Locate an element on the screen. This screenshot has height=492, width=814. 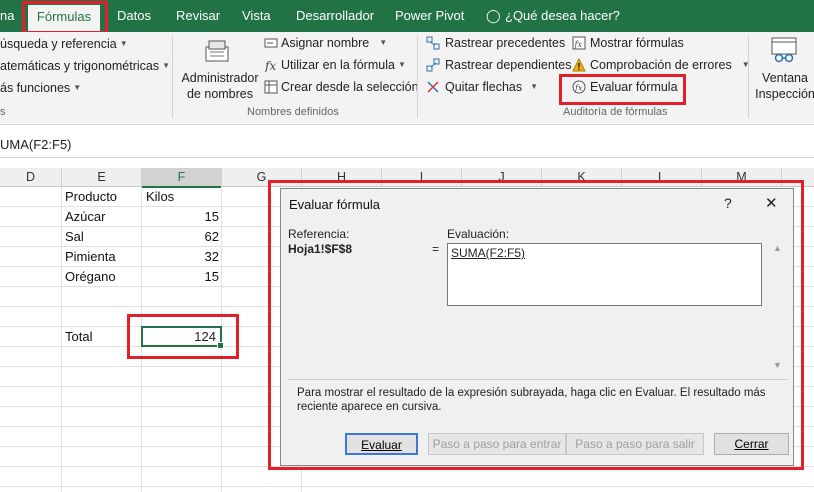
highlight-evaluar-formula is located at coordinates (622, 89).